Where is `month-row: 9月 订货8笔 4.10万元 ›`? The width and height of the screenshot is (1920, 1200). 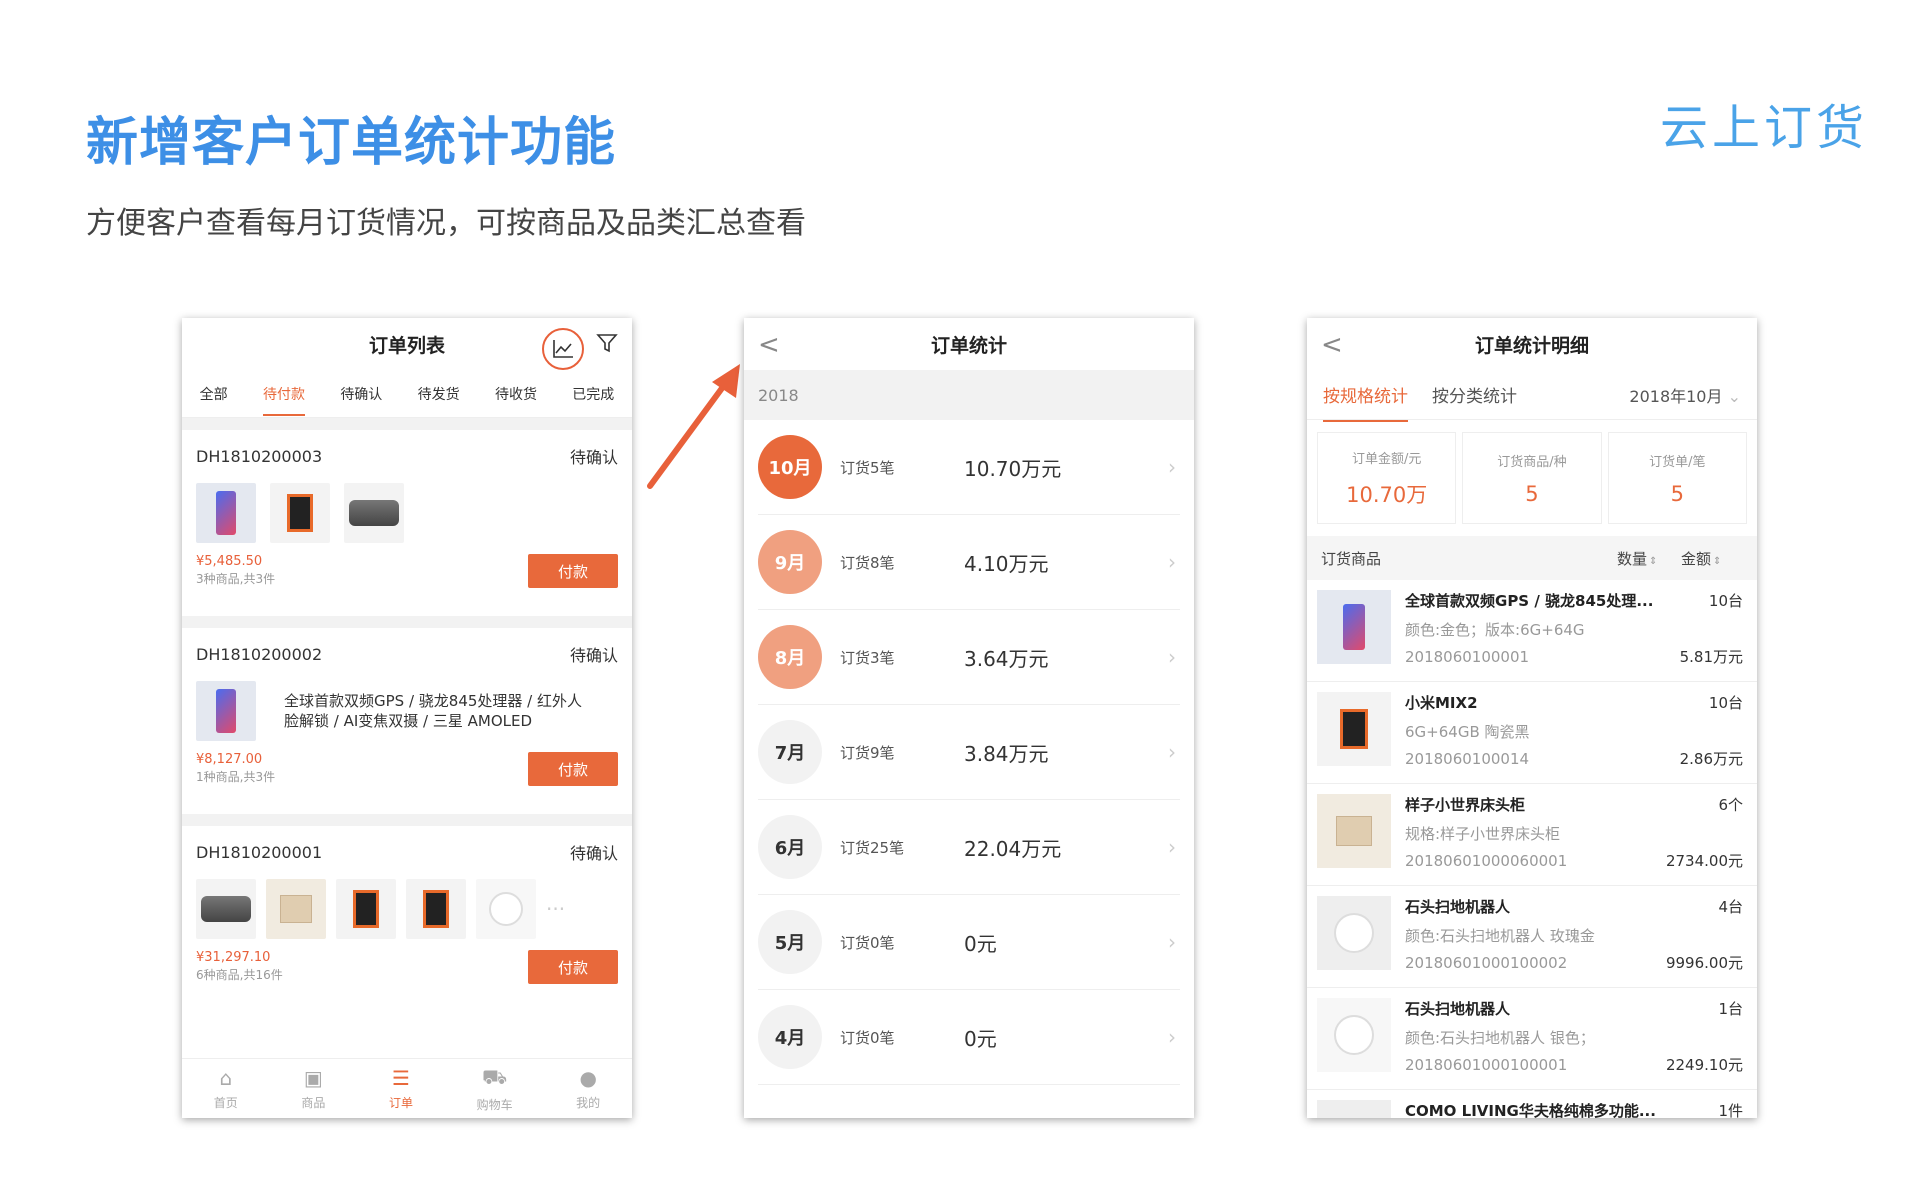
month-row: 9月 订货8笔 4.10万元 › is located at coordinates (969, 562).